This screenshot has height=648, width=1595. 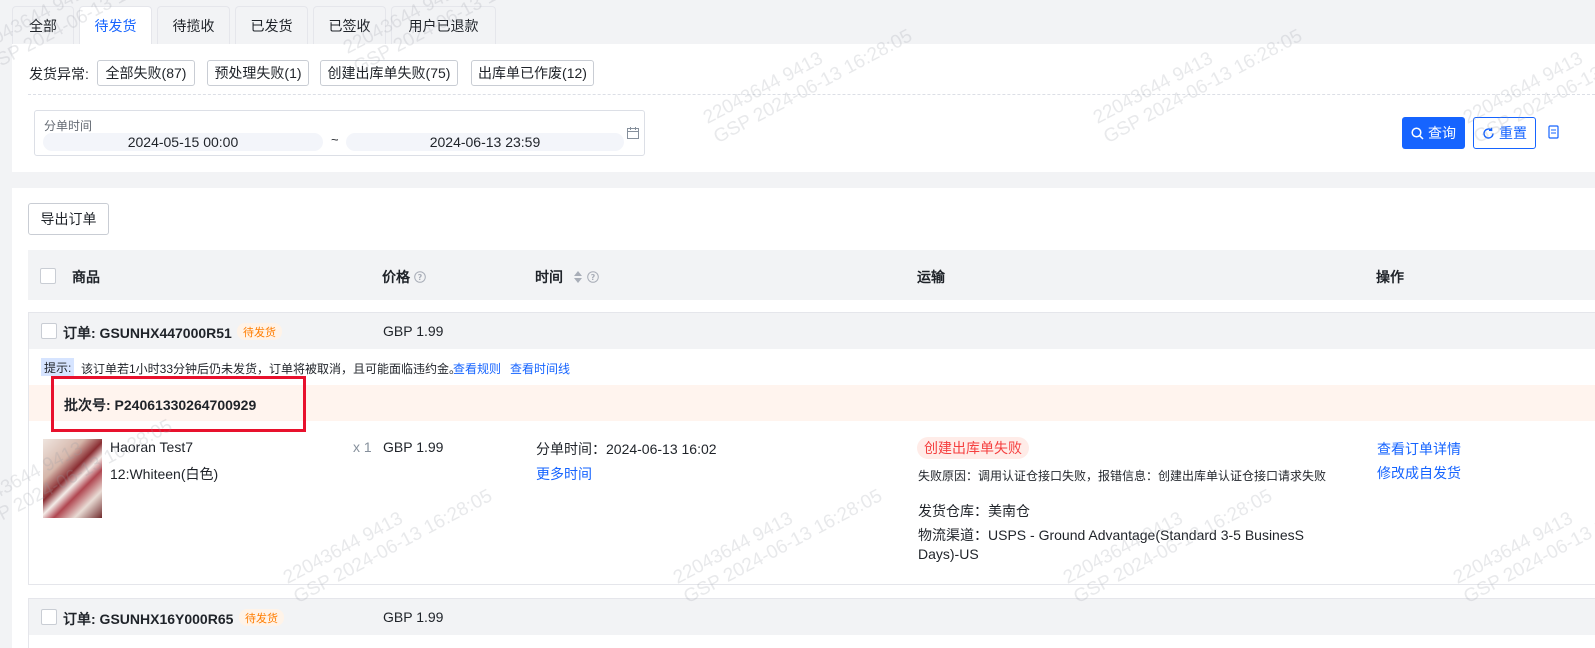 I want to click on fail-reason: 失败原因：调用认证仓接口失败，报错信息：创建出库单认证仓接口请求失败, so click(x=1122, y=476).